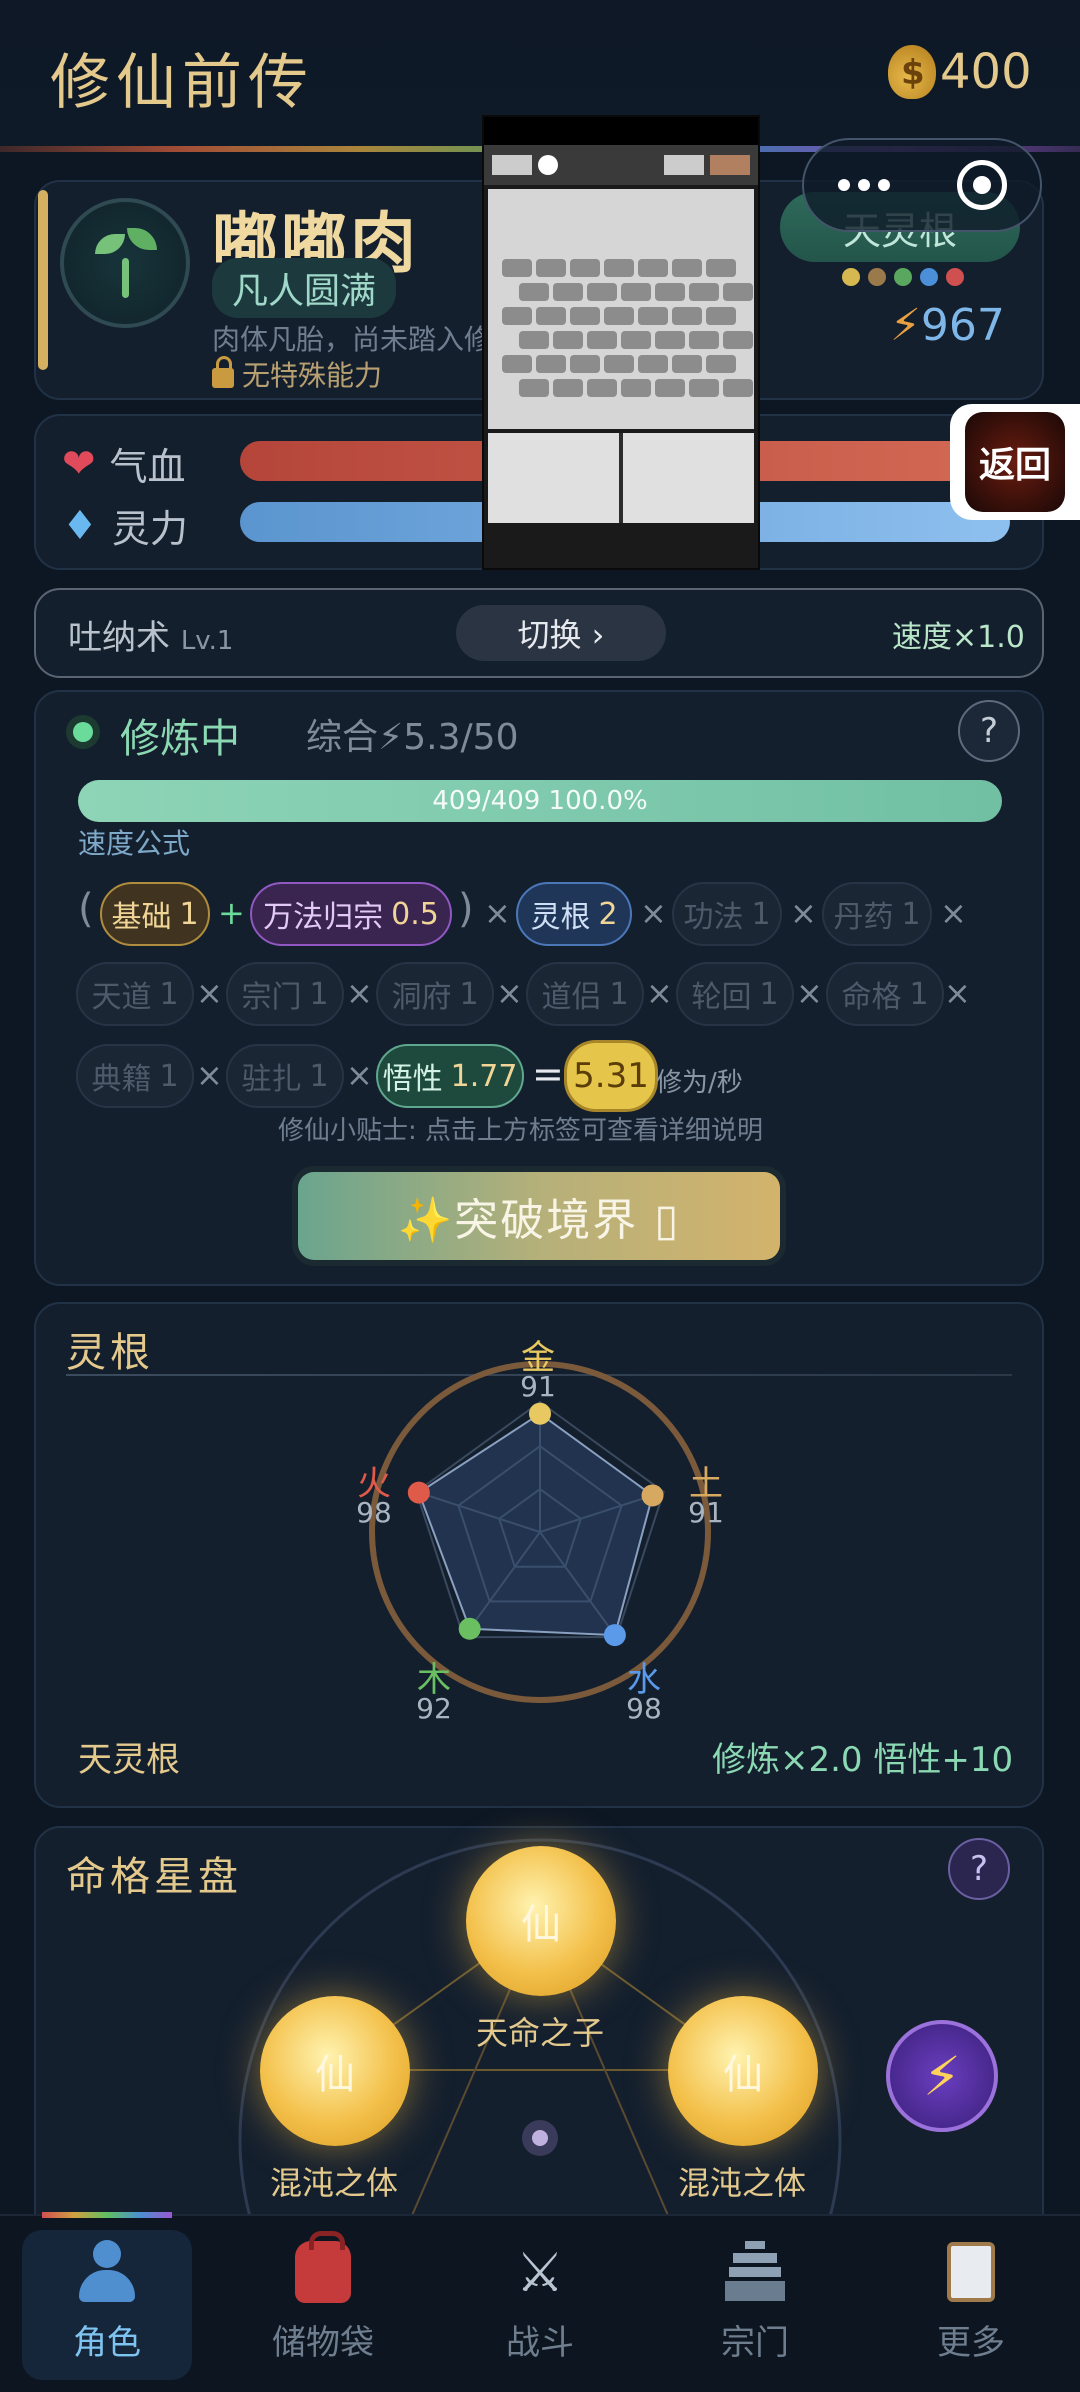 The image size is (1080, 2392). What do you see at coordinates (540, 801) in the screenshot?
I see `cultivation-progress-bar: 409/409 100.0%` at bounding box center [540, 801].